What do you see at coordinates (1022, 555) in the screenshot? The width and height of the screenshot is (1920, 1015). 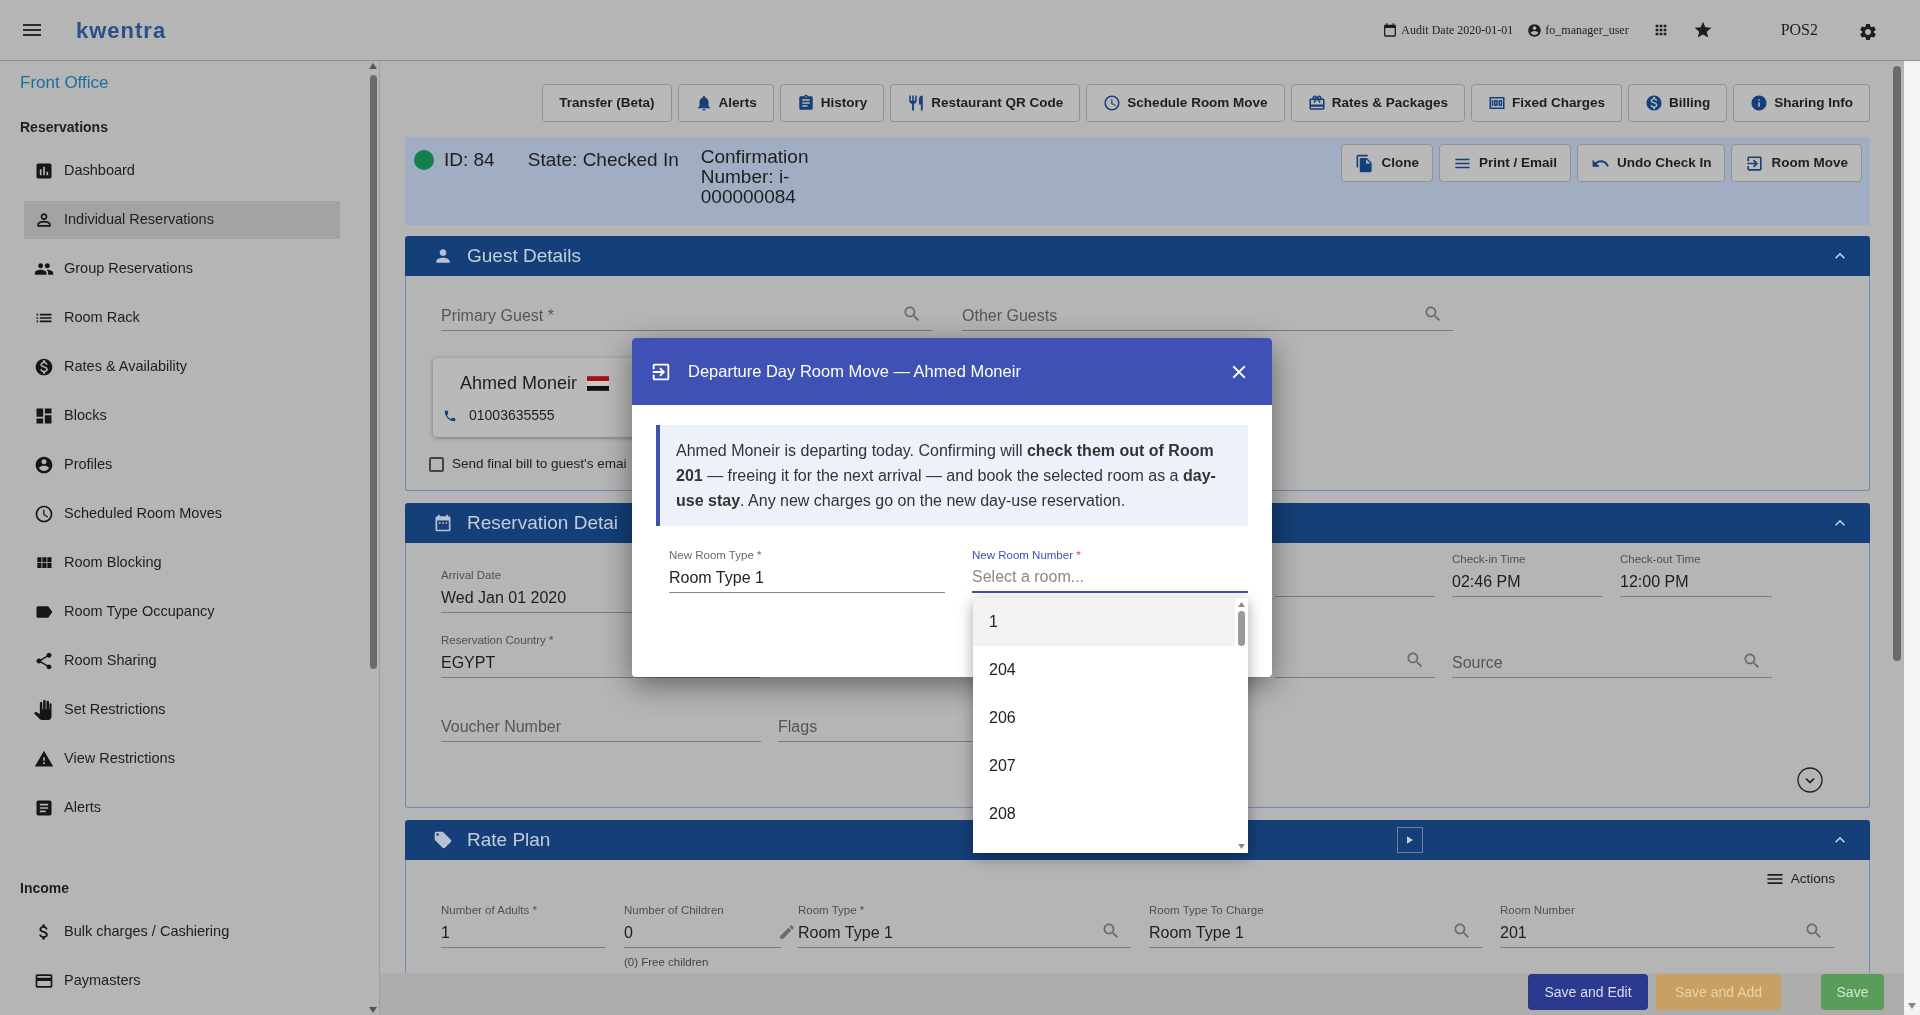 I see `field-label: New Room Number` at bounding box center [1022, 555].